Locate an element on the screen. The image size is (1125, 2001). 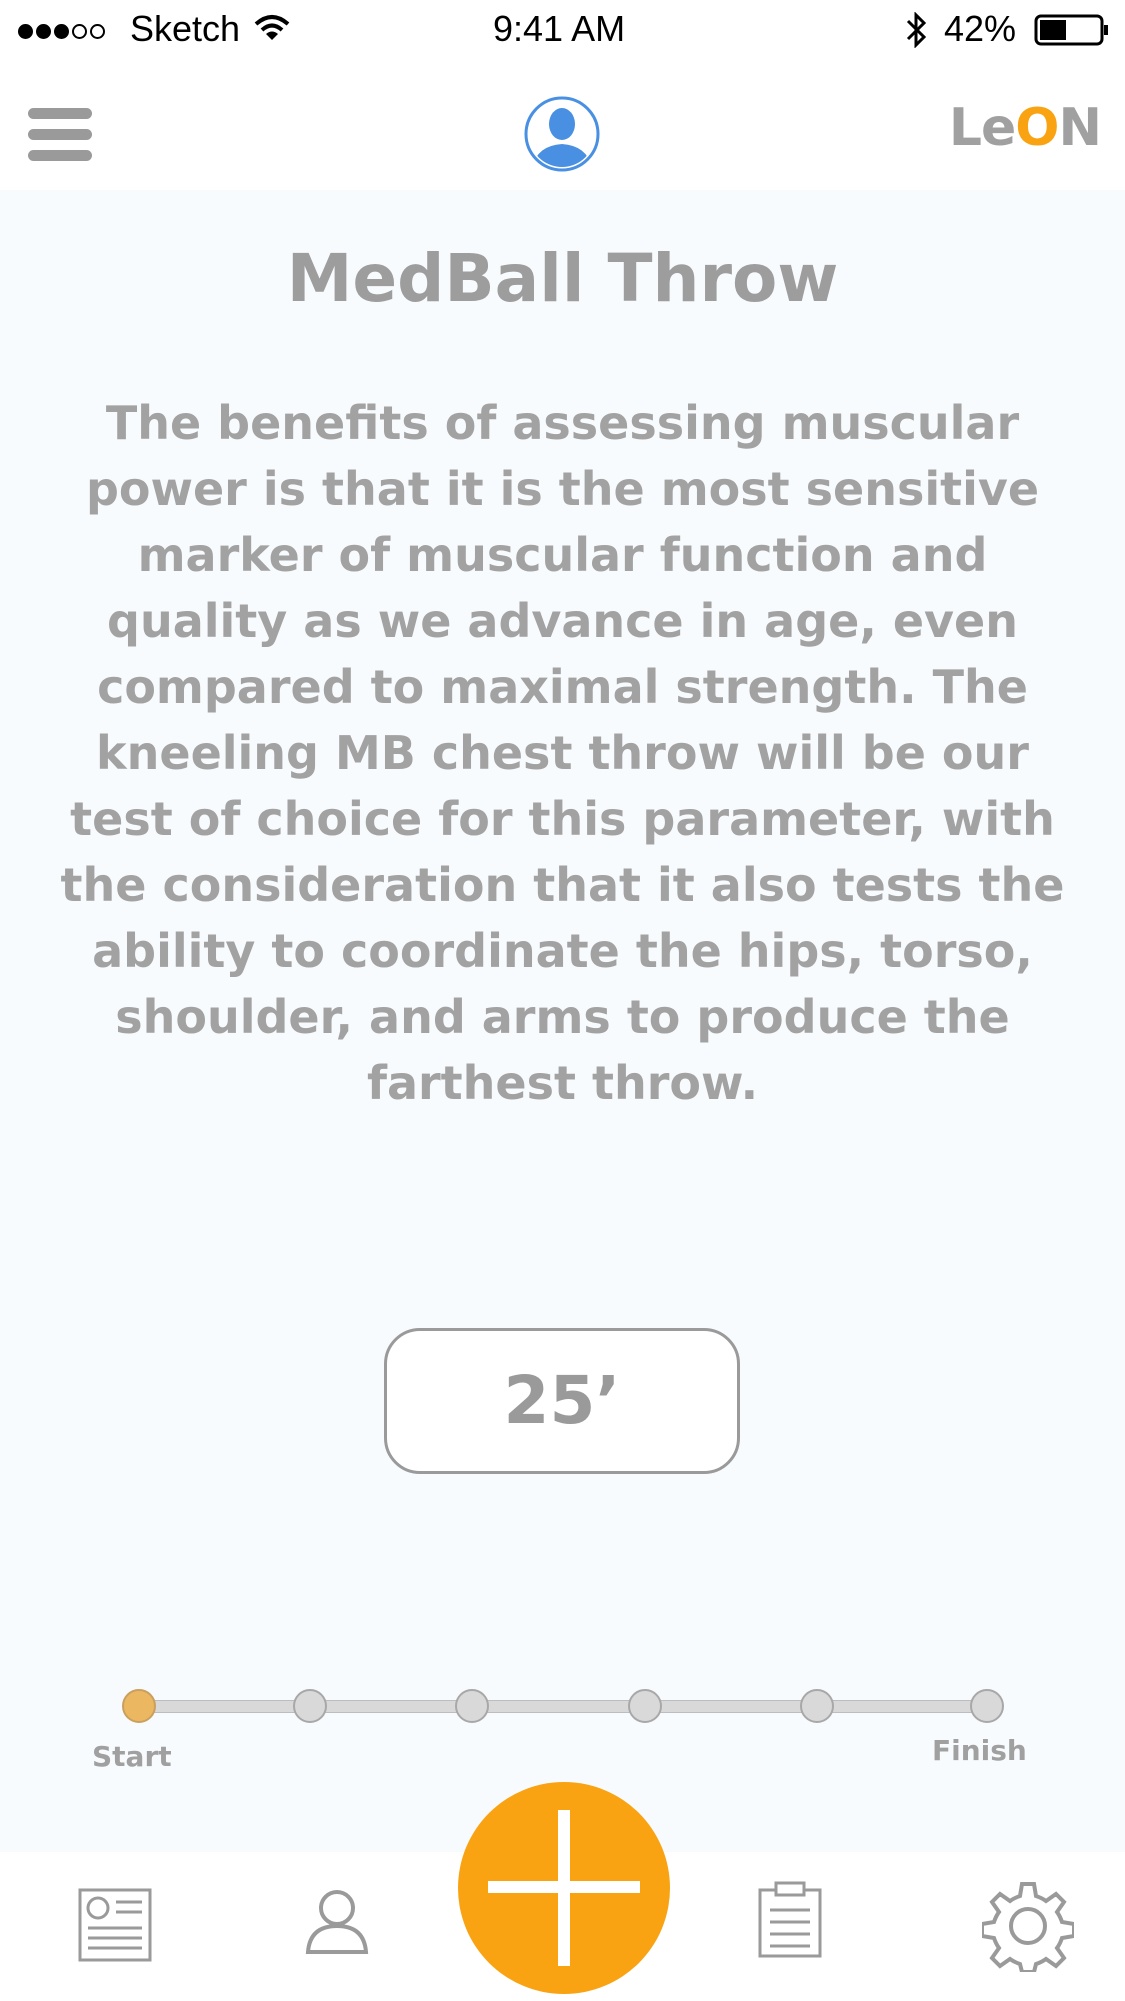
battery-percent: 42% is located at coordinates (980, 28).